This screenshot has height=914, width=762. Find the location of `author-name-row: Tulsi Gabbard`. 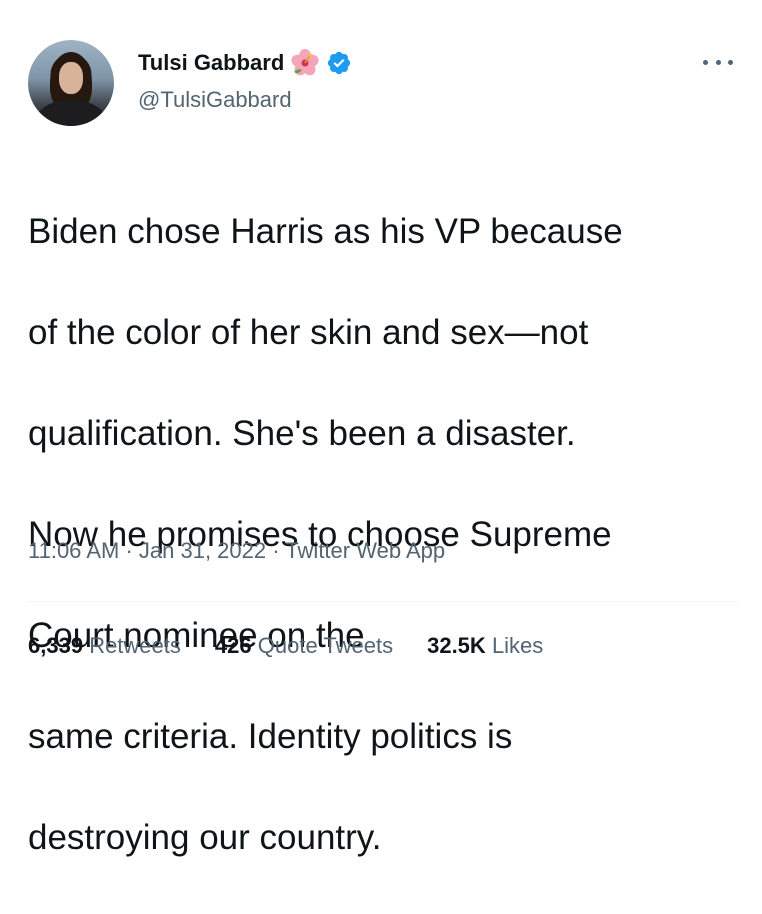

author-name-row: Tulsi Gabbard is located at coordinates (245, 63).